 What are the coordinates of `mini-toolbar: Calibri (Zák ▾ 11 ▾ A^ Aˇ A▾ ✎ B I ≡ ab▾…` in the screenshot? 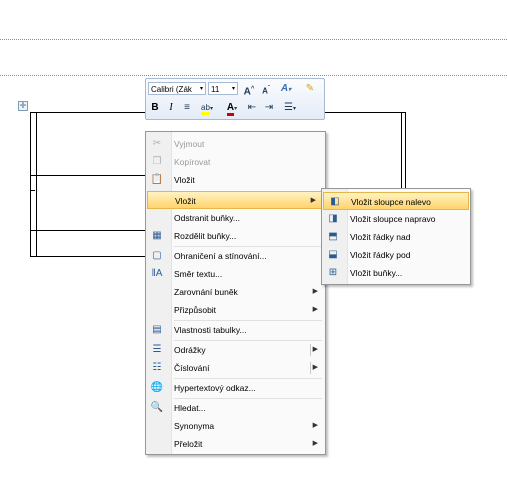 It's located at (235, 99).